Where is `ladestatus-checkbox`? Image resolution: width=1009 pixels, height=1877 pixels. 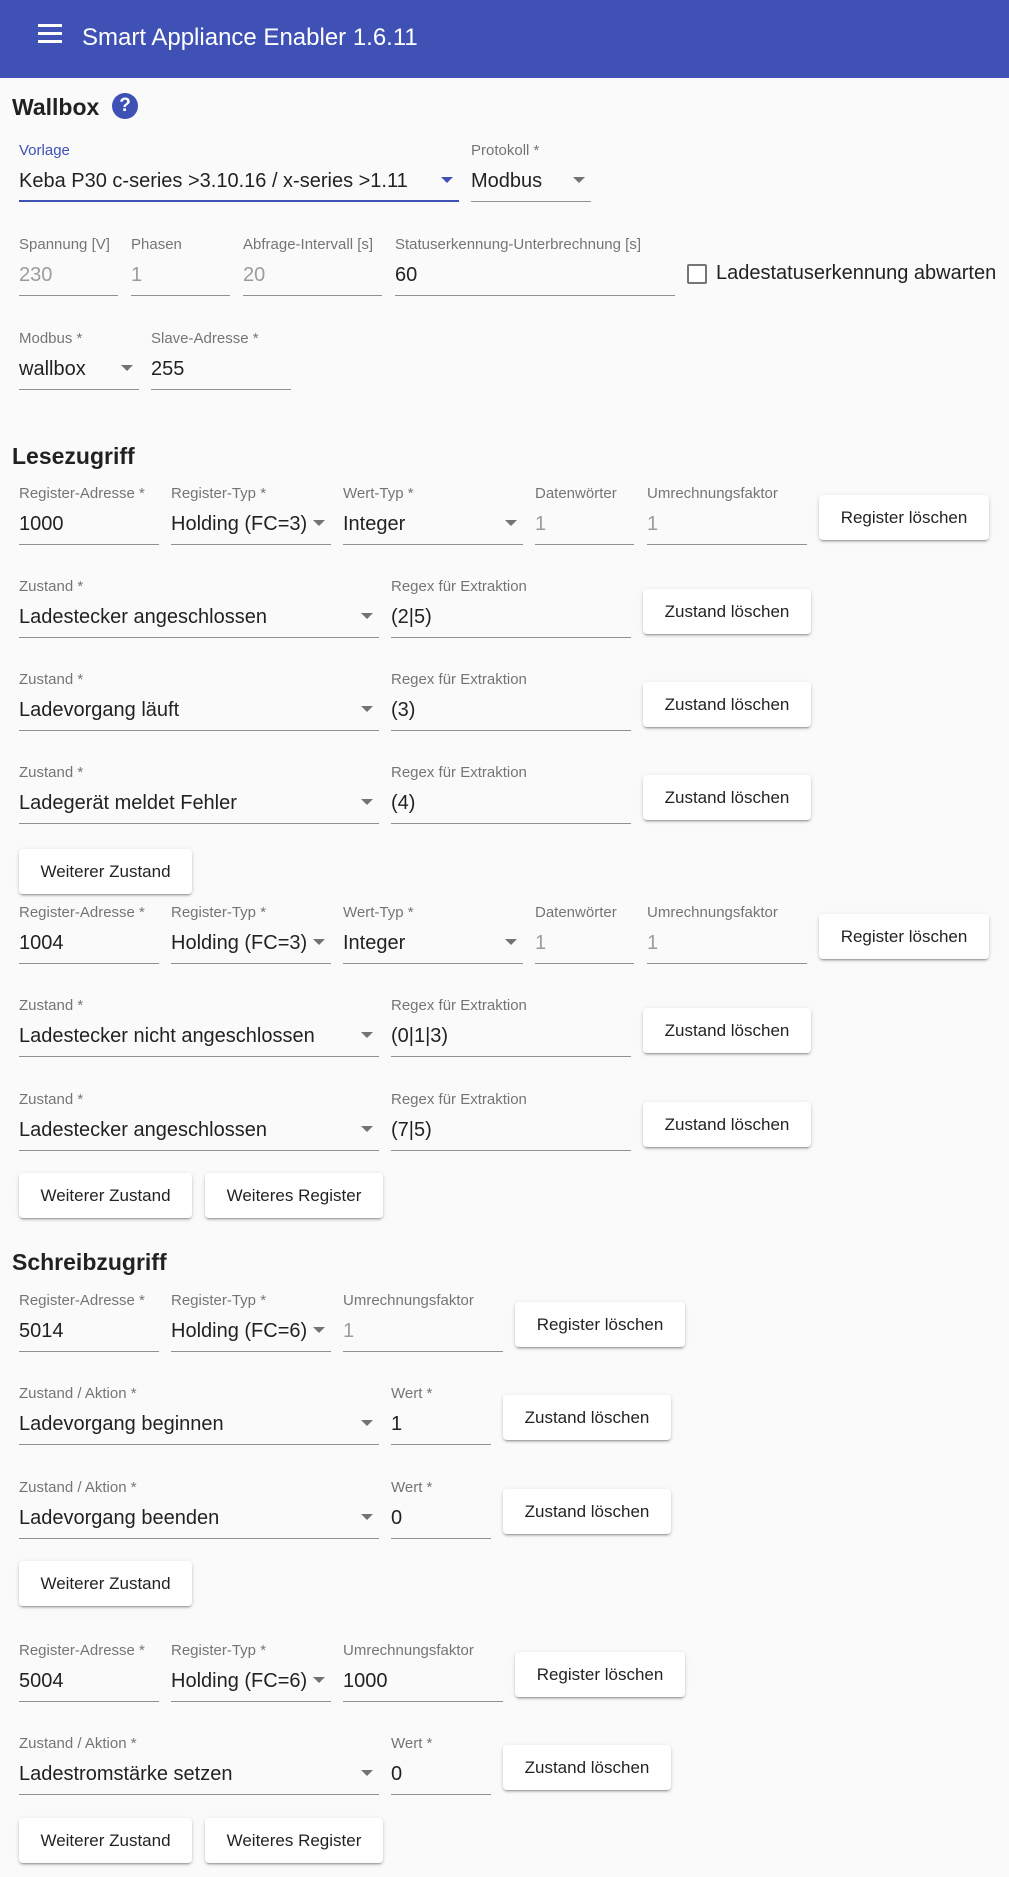
ladestatus-checkbox is located at coordinates (697, 274).